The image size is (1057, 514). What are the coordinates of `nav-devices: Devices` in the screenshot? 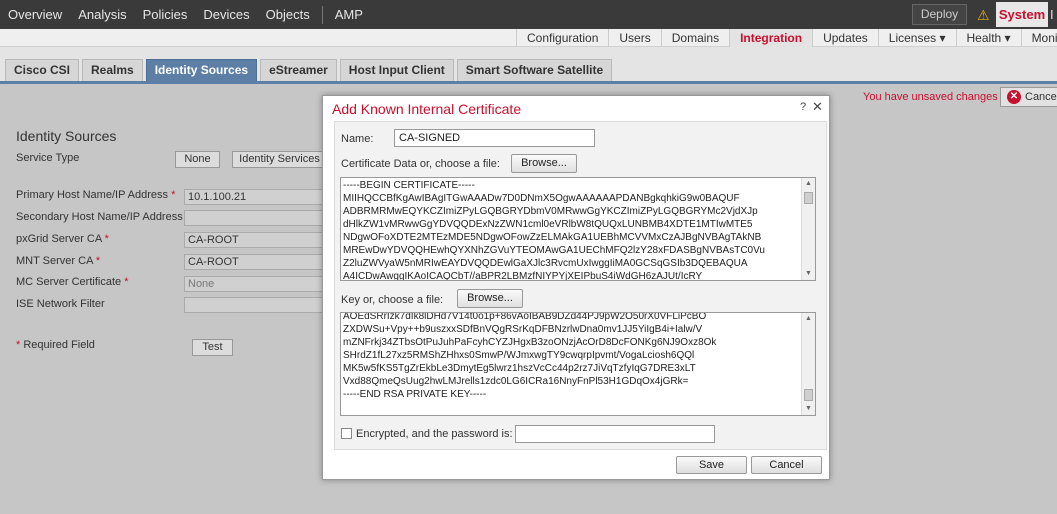 It's located at (226, 14).